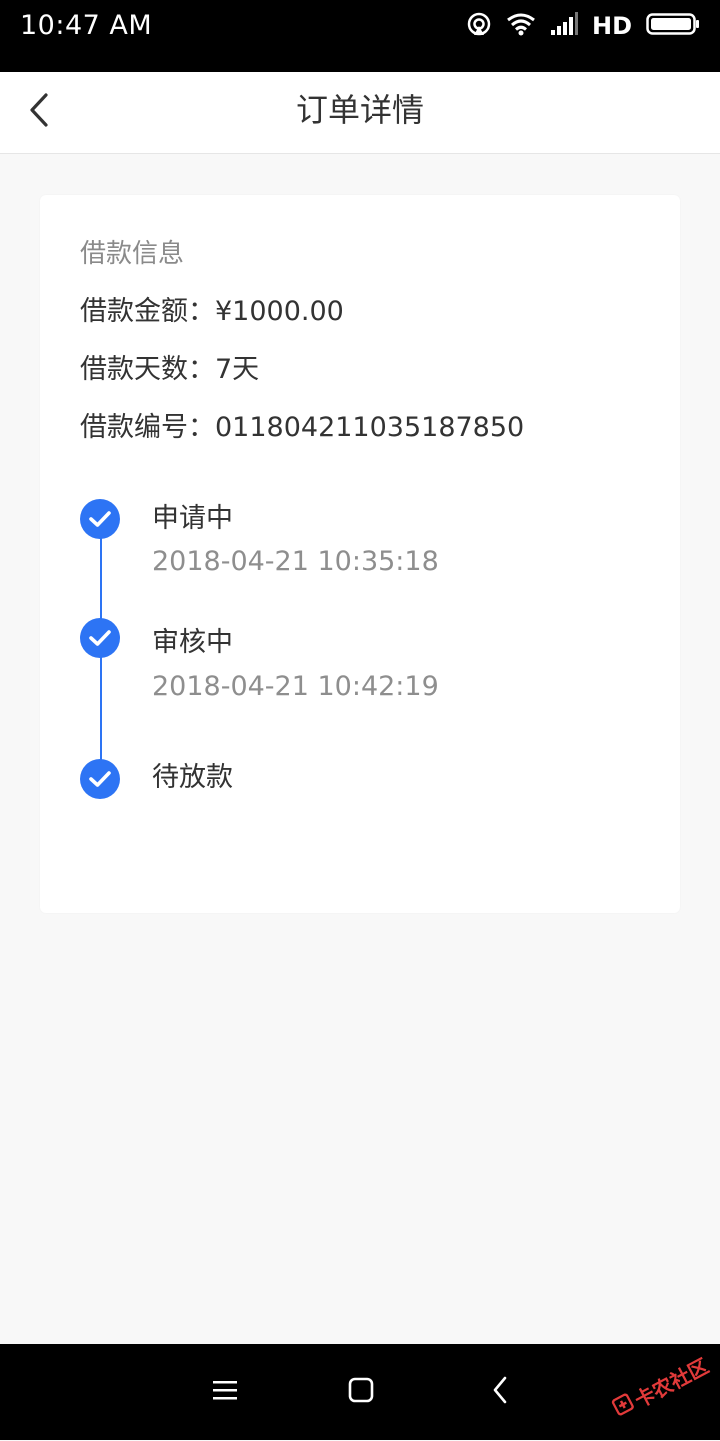 This screenshot has height=1441, width=720. I want to click on back-triangle-icon, so click(500, 1392).